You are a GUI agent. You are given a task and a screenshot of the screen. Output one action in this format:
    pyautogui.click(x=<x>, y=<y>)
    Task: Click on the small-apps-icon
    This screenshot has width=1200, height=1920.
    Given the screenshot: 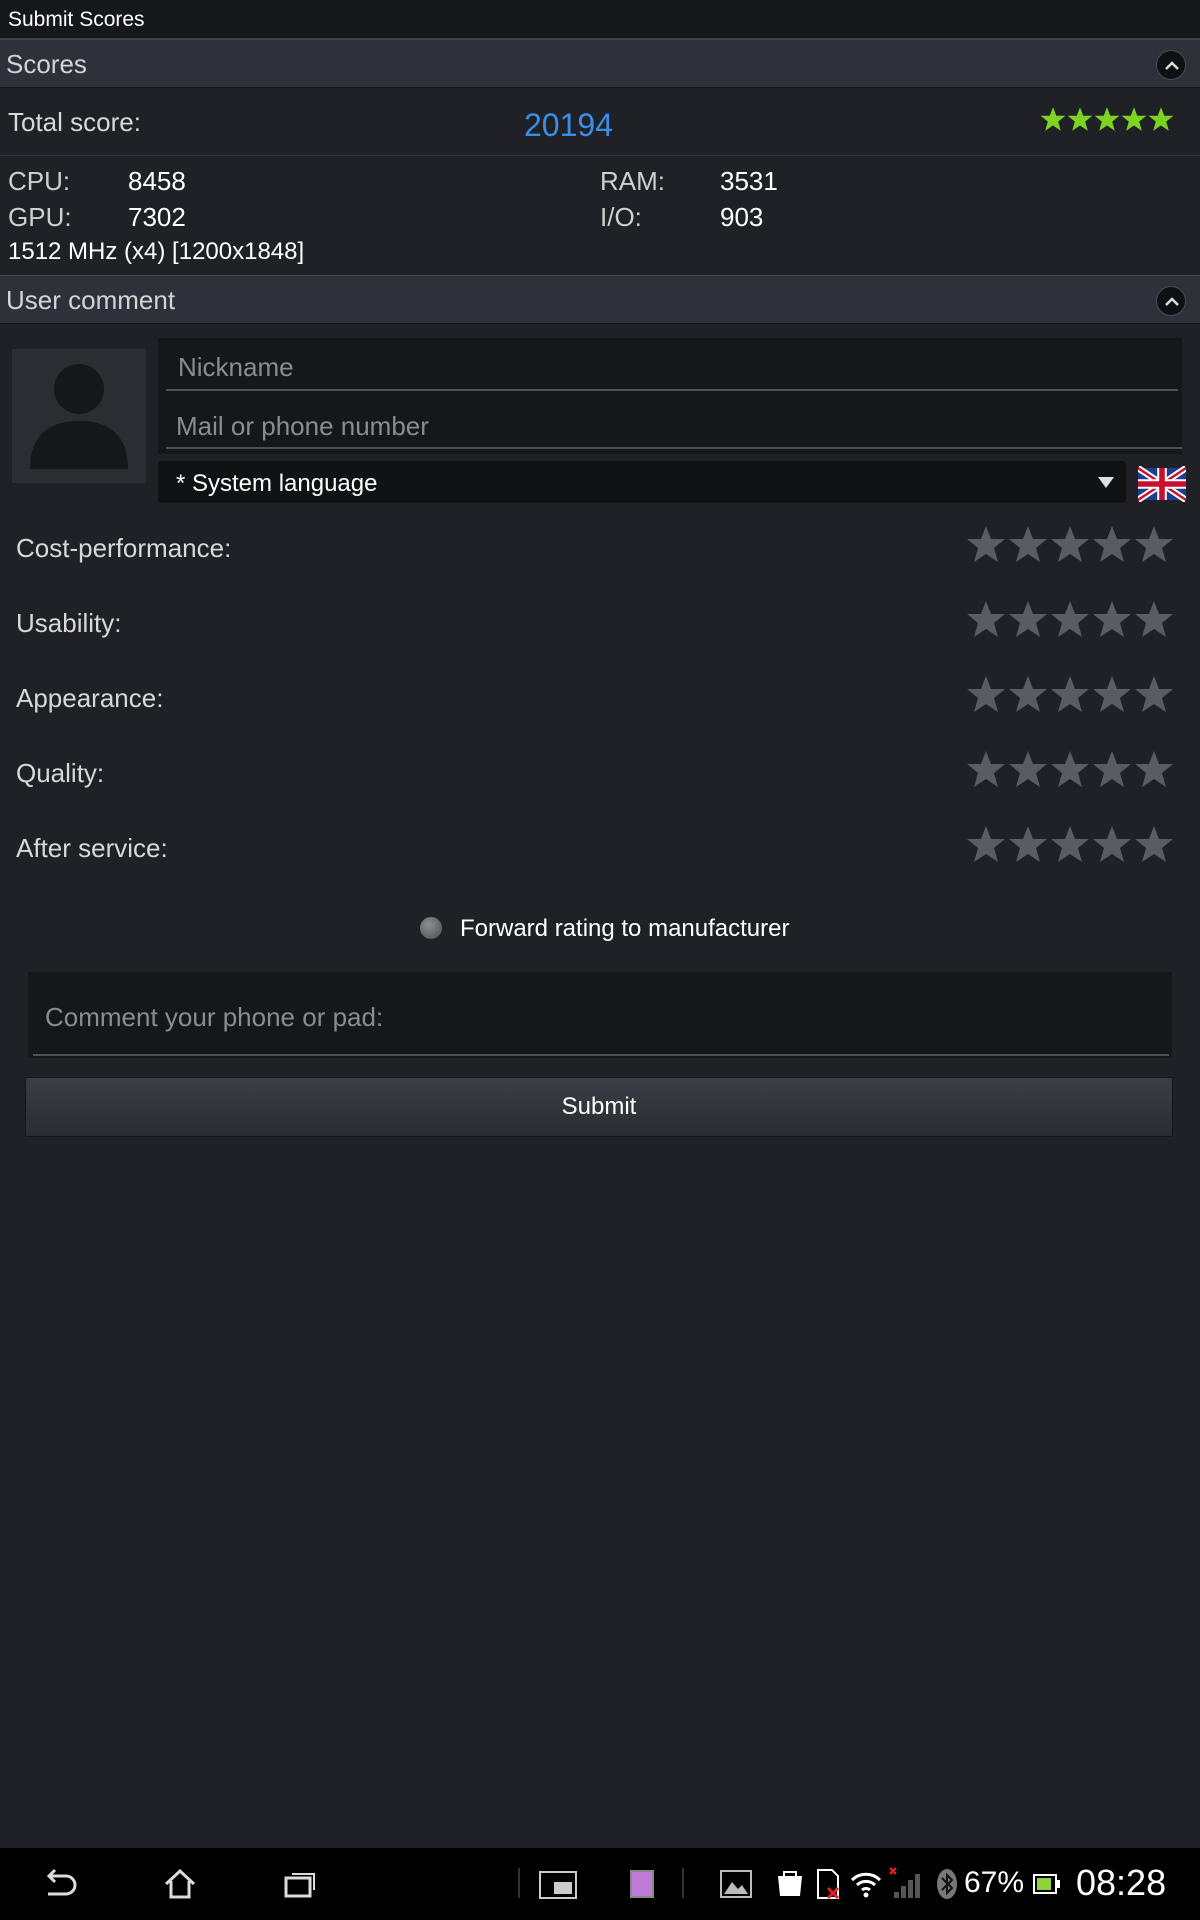 What is the action you would take?
    pyautogui.click(x=558, y=1884)
    